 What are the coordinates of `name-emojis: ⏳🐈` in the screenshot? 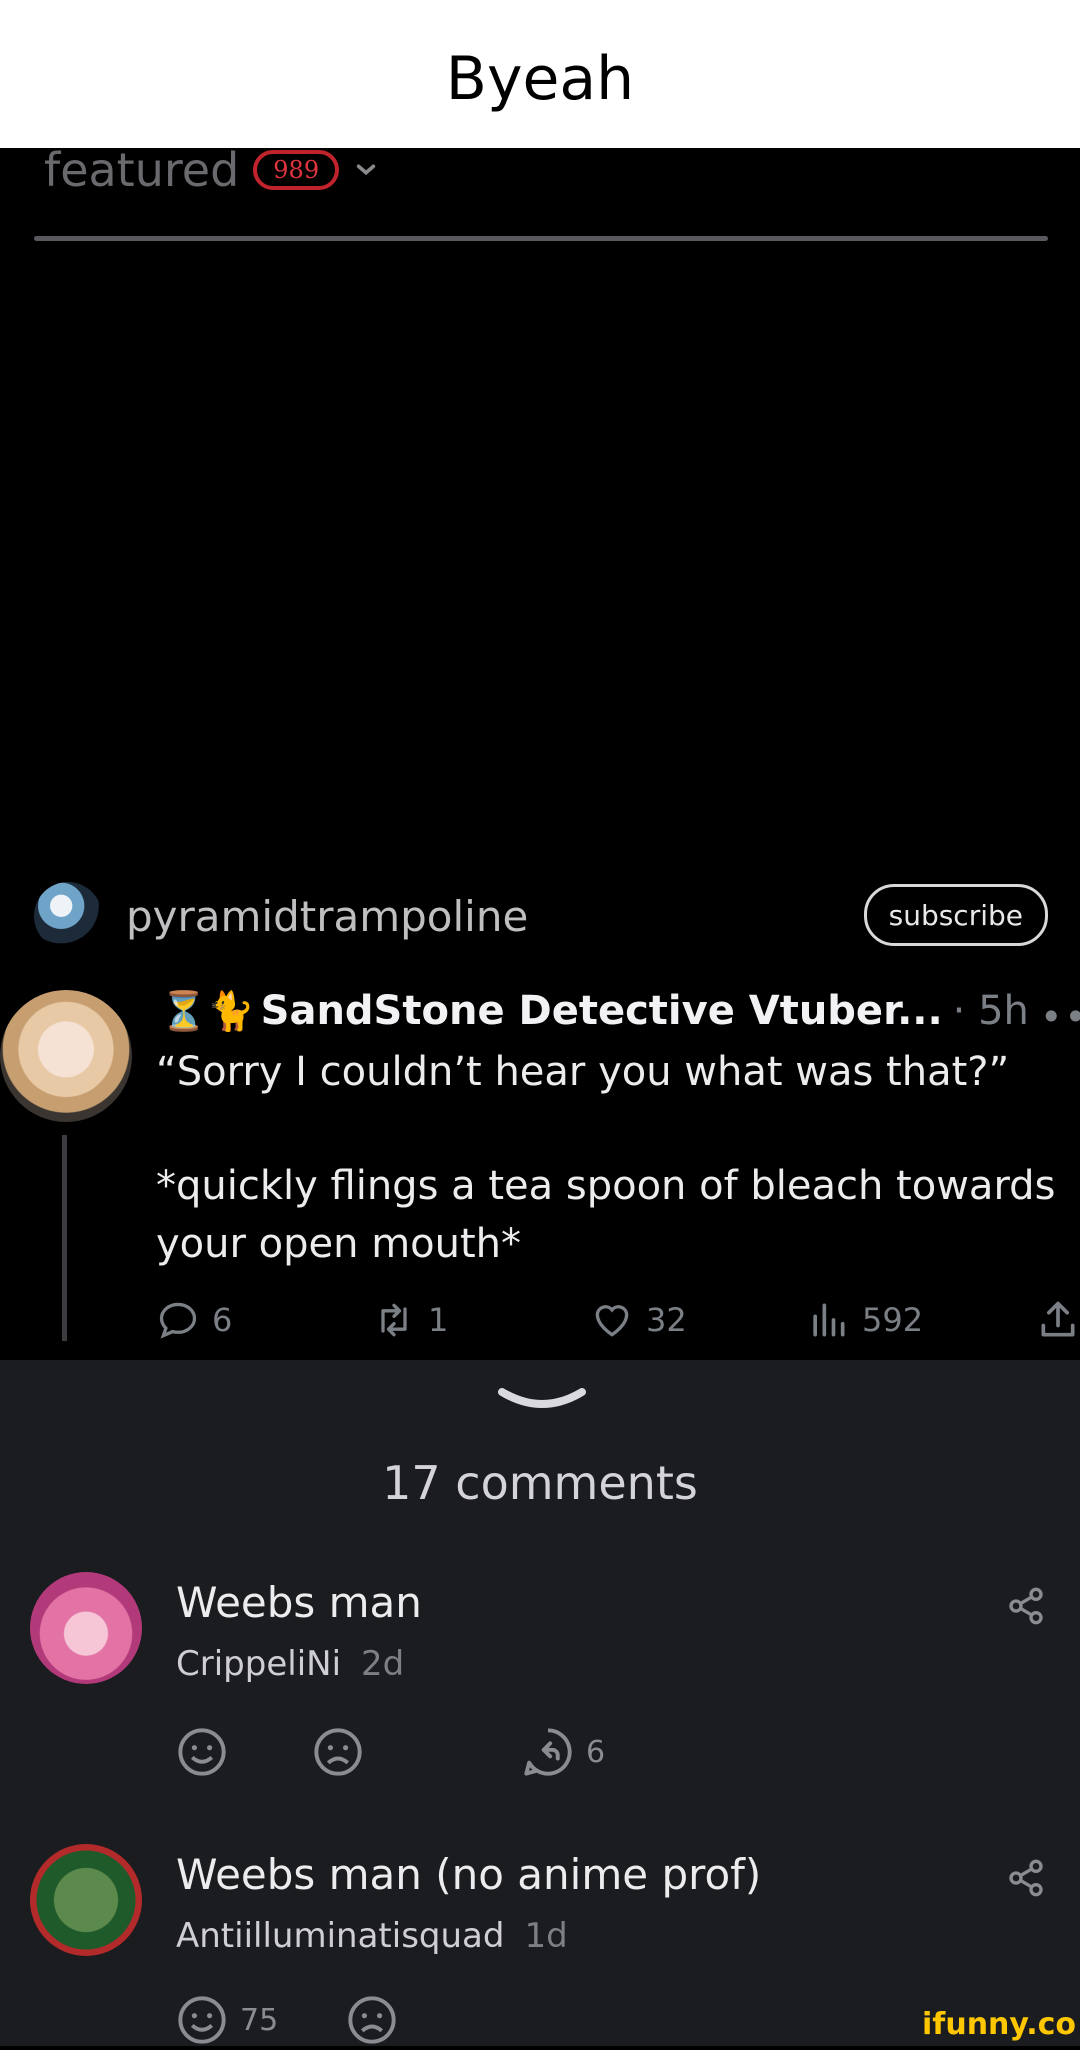 It's located at (207, 1010).